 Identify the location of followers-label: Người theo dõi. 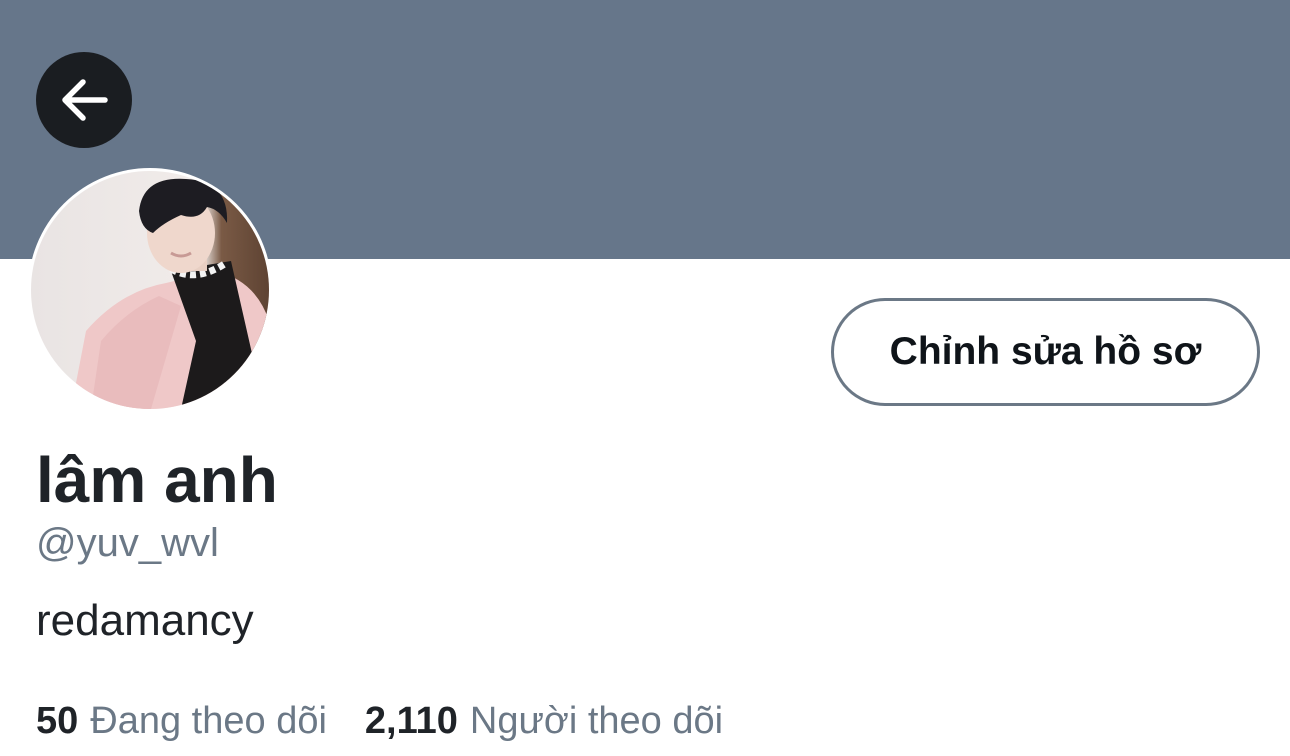
(596, 721).